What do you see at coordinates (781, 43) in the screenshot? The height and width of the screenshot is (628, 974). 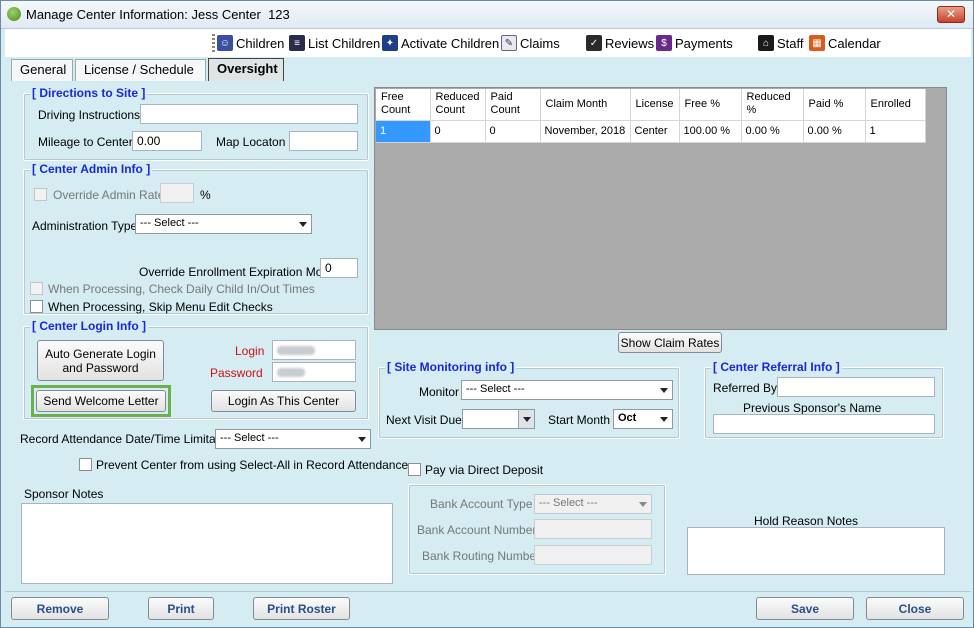 I see `toolbar-staff-button: ⌂ Staff` at bounding box center [781, 43].